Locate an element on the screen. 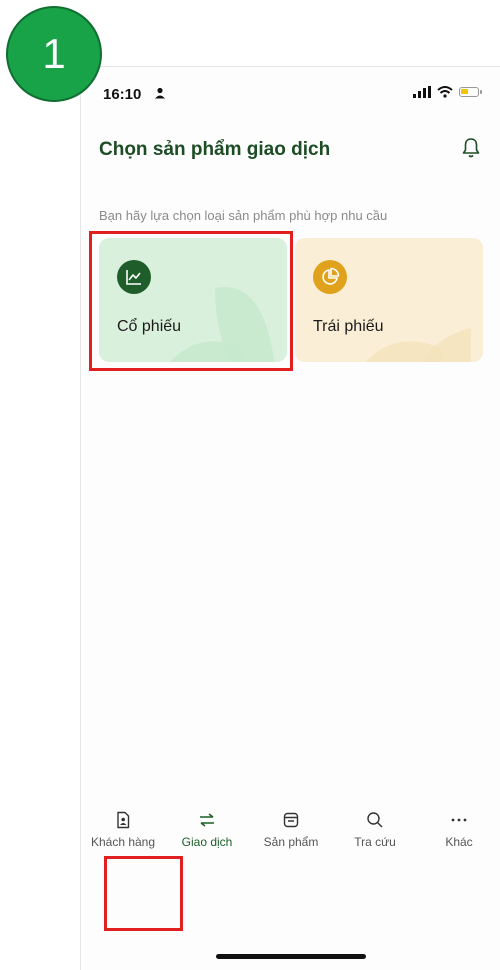  home-indicator is located at coordinates (291, 956).